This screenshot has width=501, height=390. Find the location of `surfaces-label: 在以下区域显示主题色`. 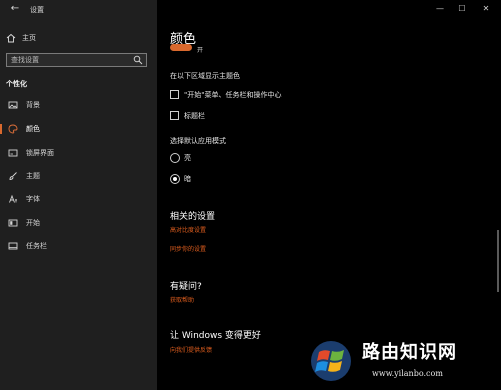

surfaces-label: 在以下区域显示主题色 is located at coordinates (205, 76).